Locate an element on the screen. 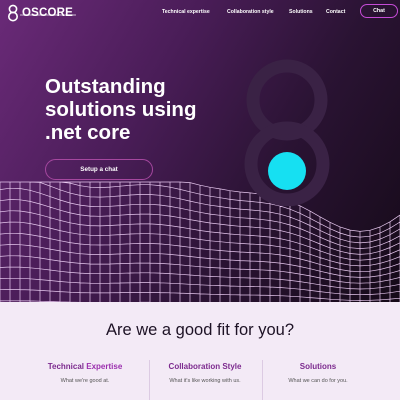  column-title: Collaboration Style is located at coordinates (205, 366).